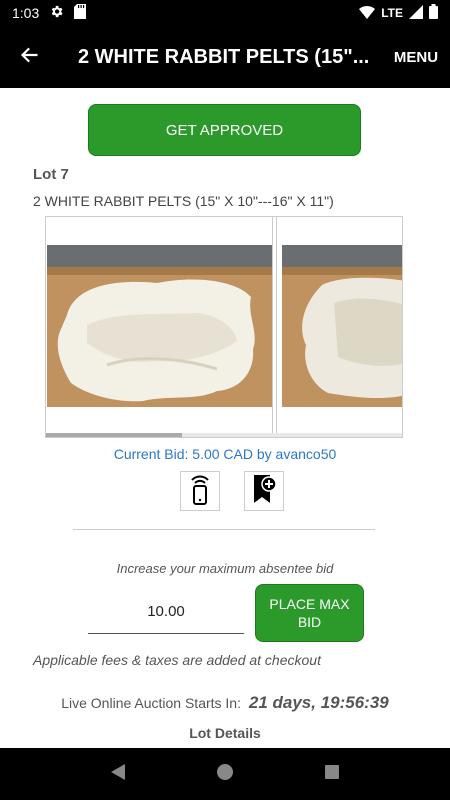 This screenshot has width=450, height=800. What do you see at coordinates (51, 174) in the screenshot?
I see `lot-number: Lot 7` at bounding box center [51, 174].